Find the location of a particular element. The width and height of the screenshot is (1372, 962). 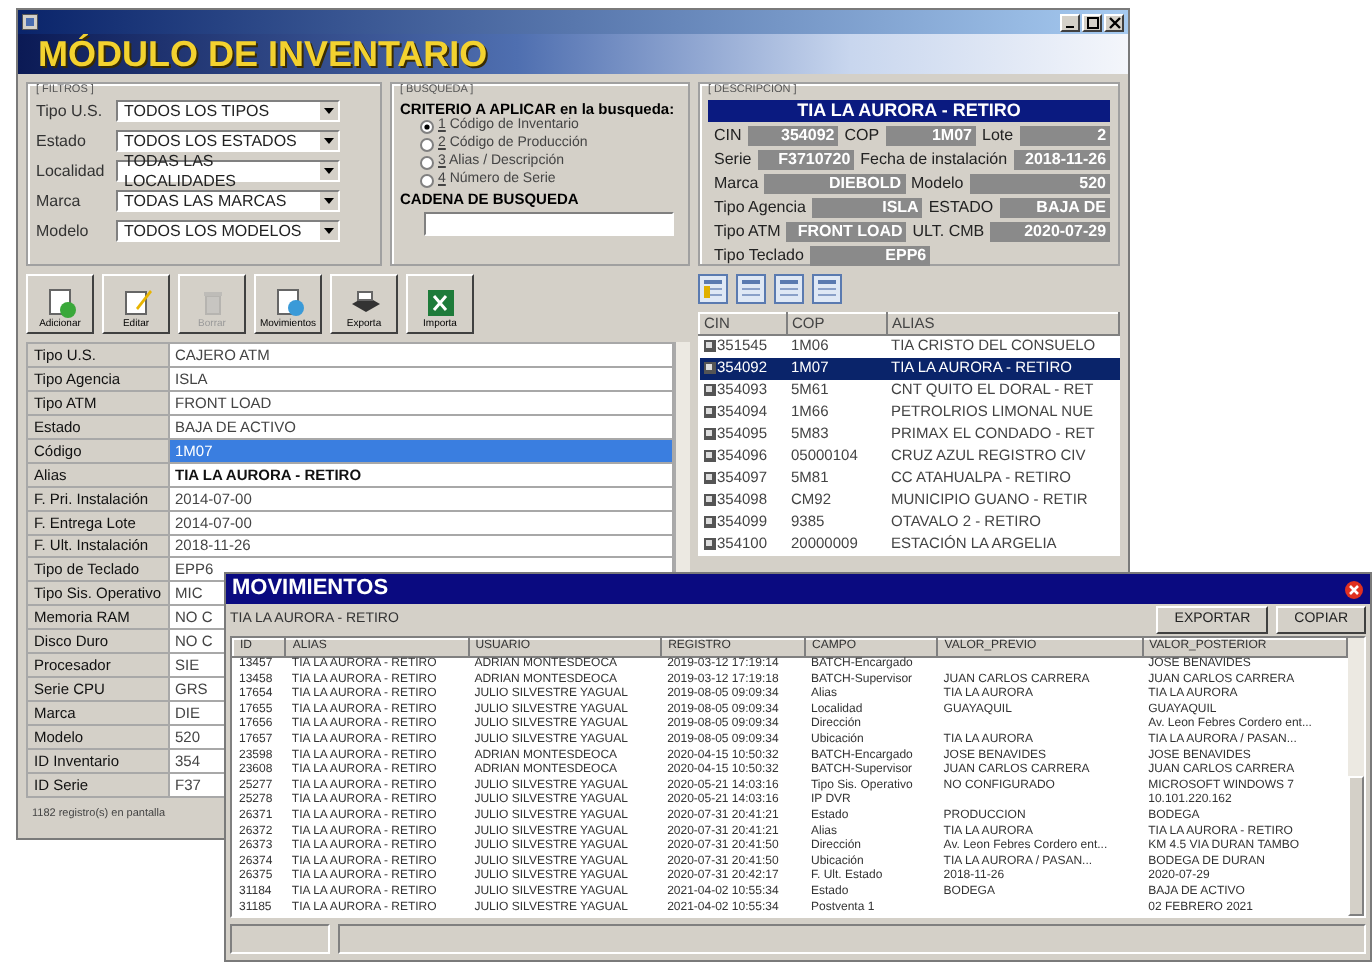

app-icon is located at coordinates (30, 22).